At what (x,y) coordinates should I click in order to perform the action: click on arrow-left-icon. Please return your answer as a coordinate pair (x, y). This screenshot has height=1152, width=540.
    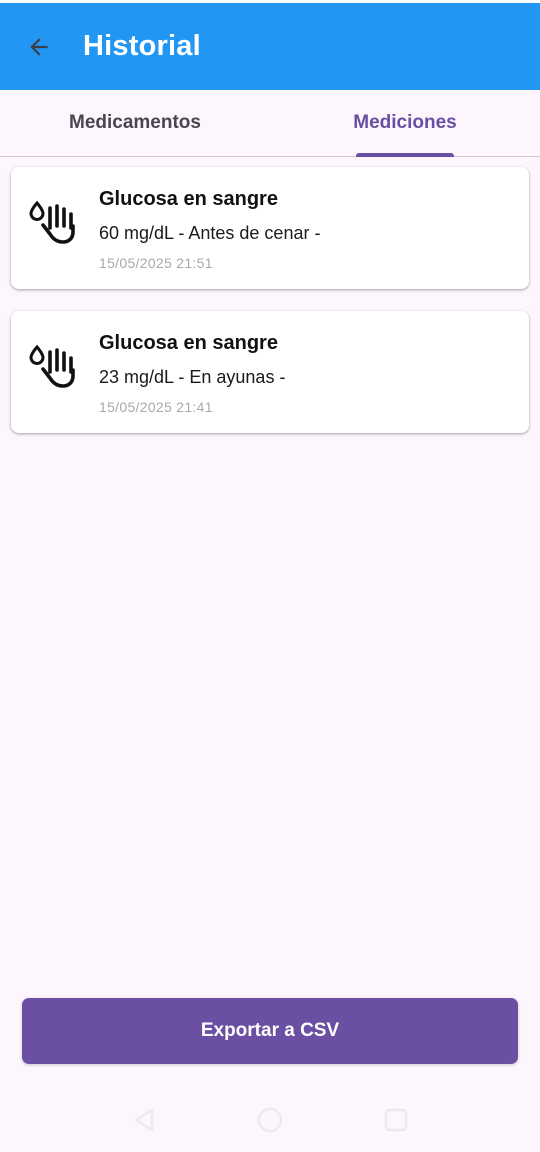
    Looking at the image, I should click on (39, 46).